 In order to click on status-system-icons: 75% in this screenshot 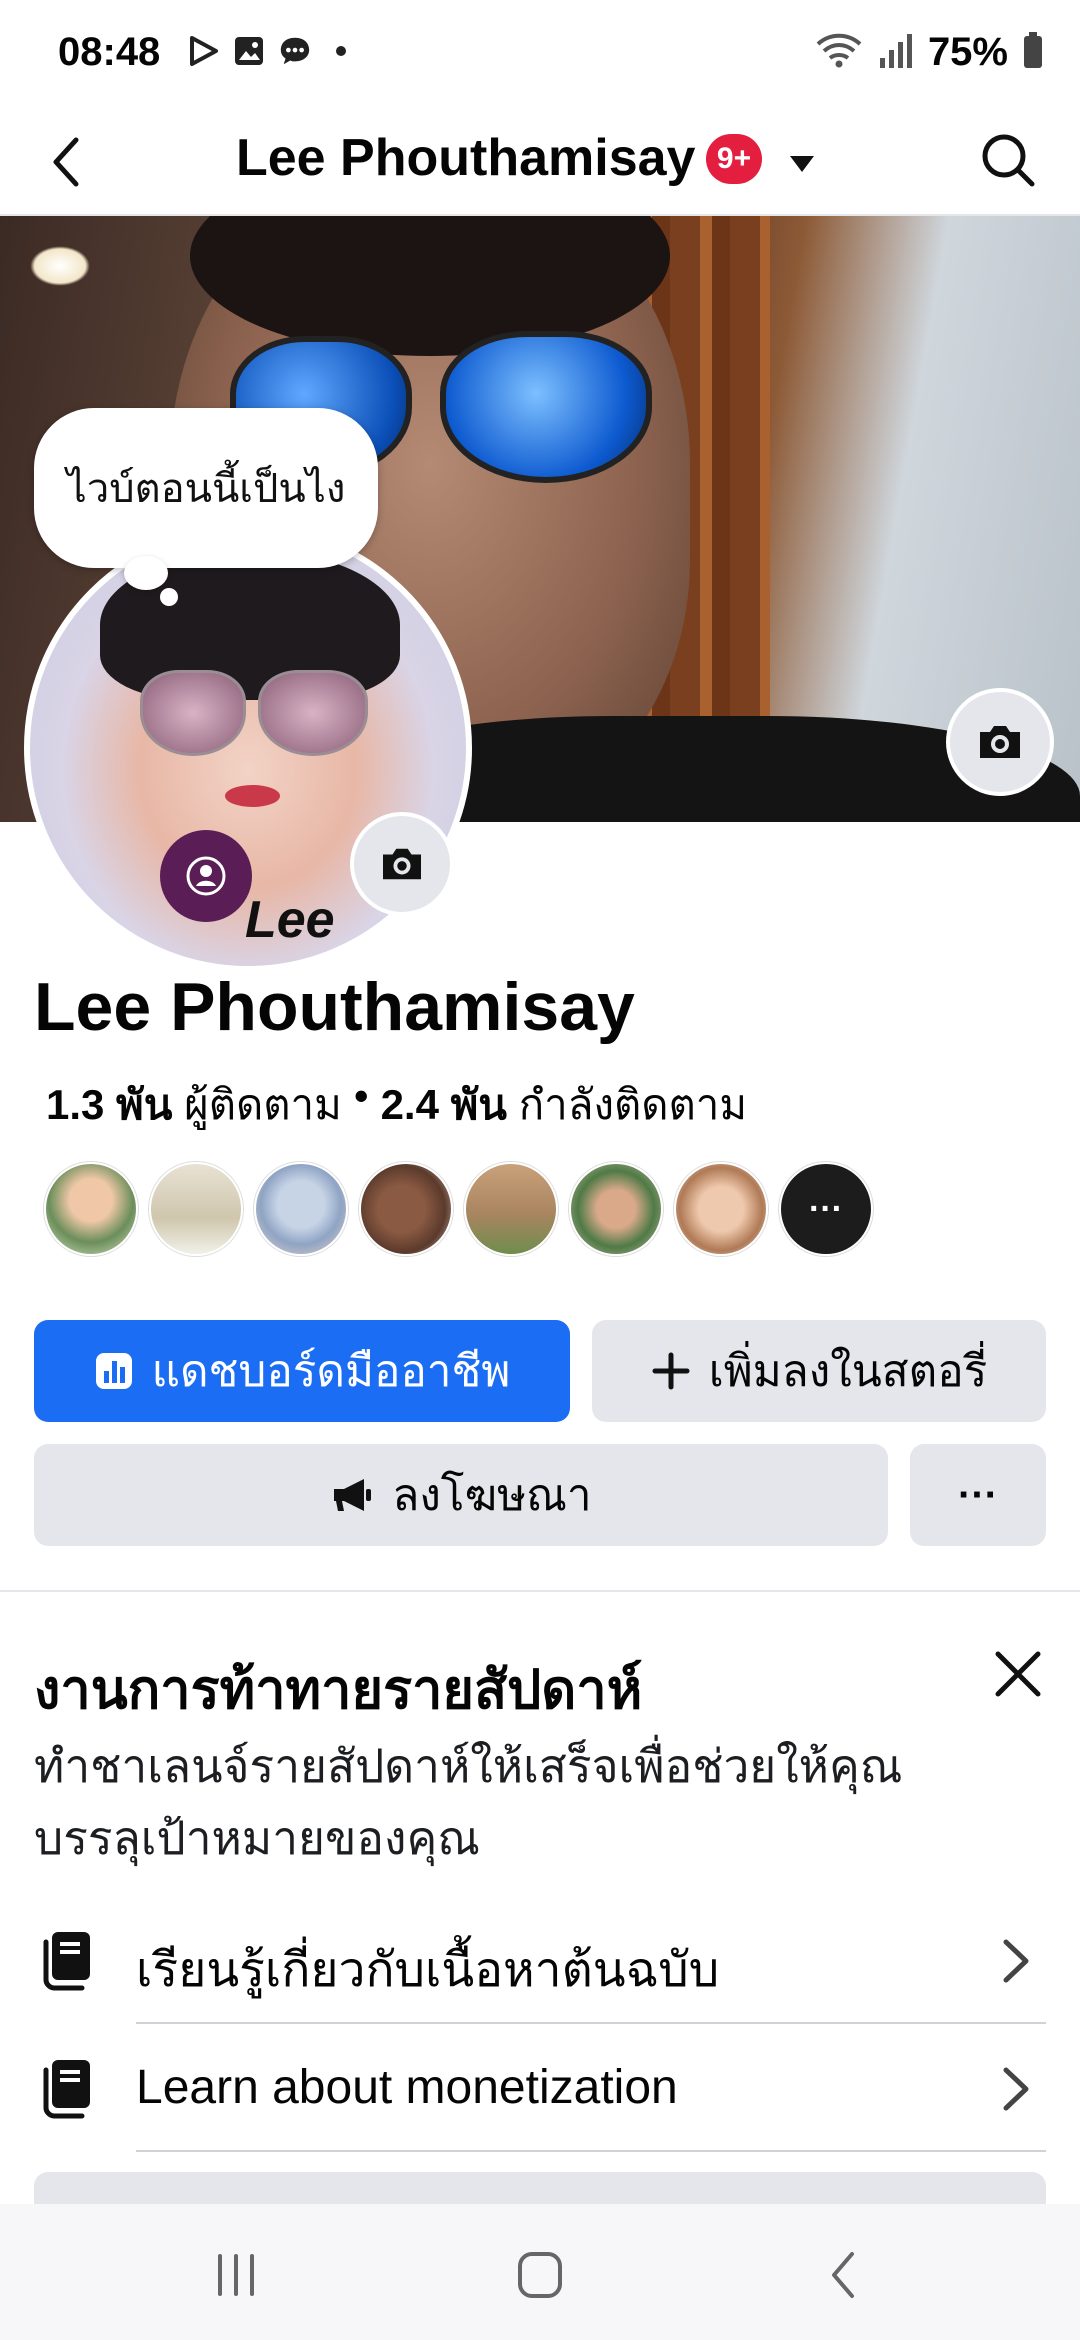, I will do `click(929, 52)`.